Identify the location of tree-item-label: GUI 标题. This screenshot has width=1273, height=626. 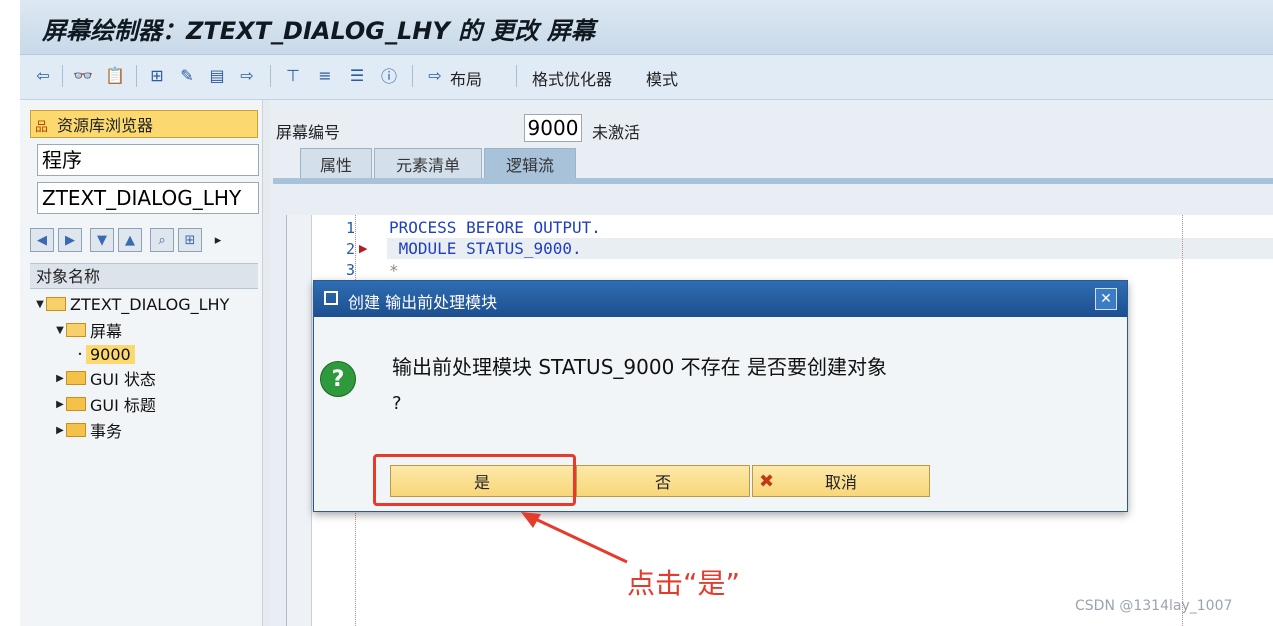
(123, 405).